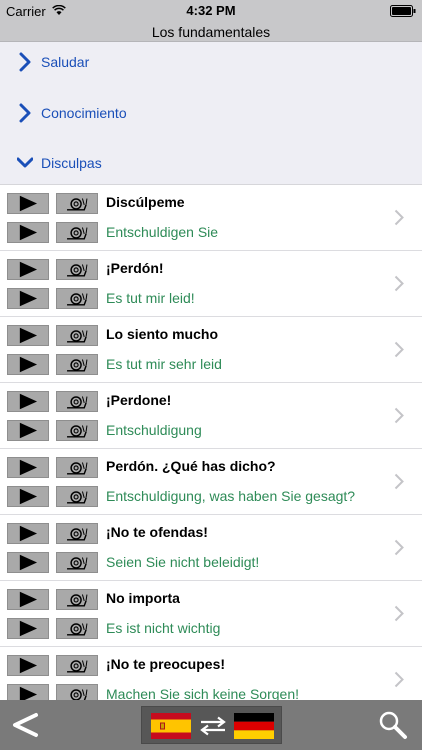  What do you see at coordinates (166, 664) in the screenshot?
I see `source-phrase: ¡No te preocupes!` at bounding box center [166, 664].